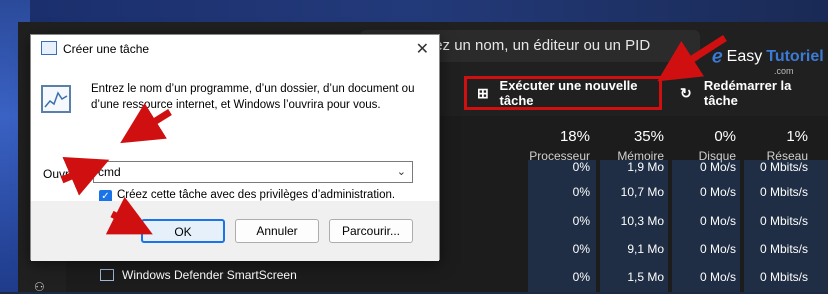  What do you see at coordinates (85, 176) in the screenshot?
I see `arrow-to-checkbox` at bounding box center [85, 176].